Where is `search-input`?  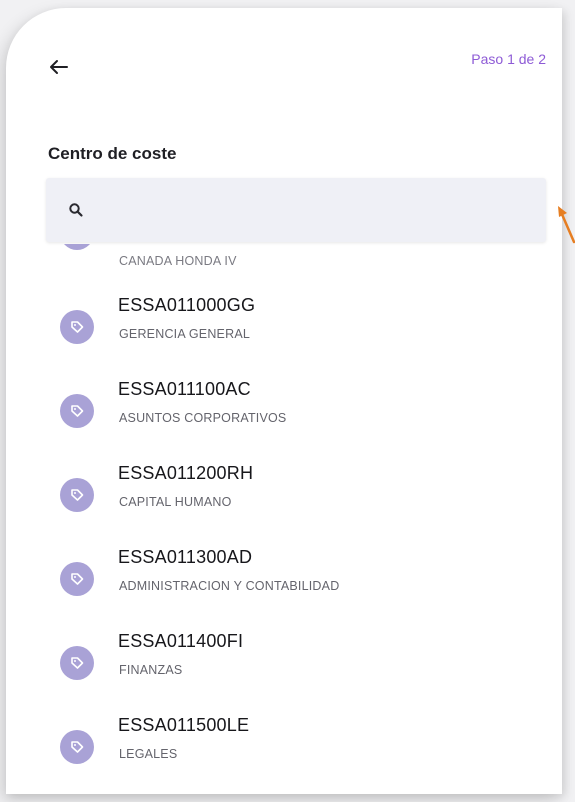
search-input is located at coordinates (316, 211).